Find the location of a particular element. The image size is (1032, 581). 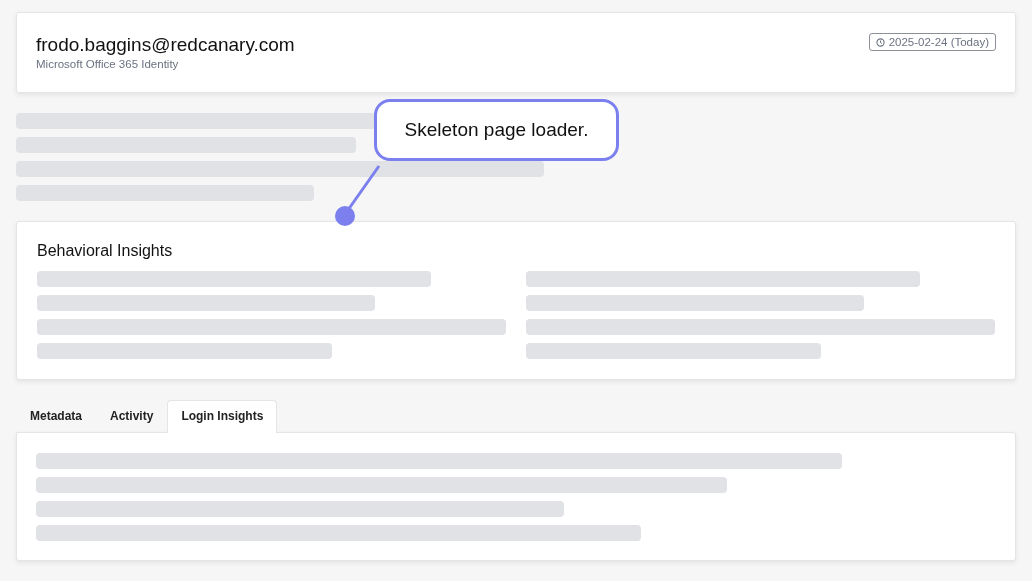

clock-icon is located at coordinates (880, 42).